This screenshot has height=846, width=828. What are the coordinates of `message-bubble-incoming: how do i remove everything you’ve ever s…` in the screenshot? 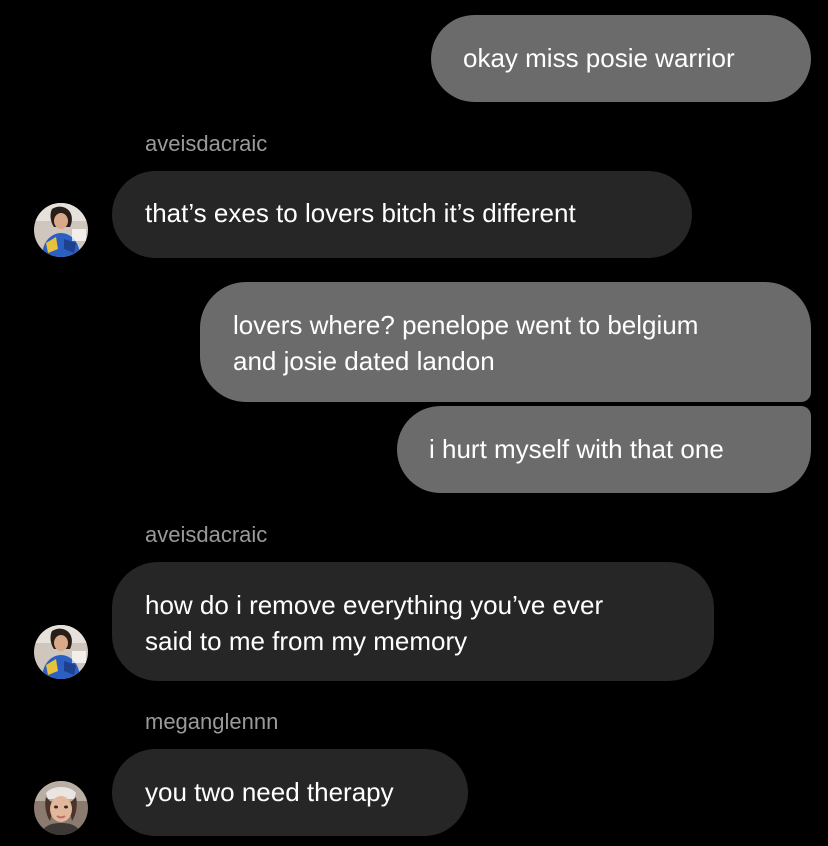 It's located at (413, 621).